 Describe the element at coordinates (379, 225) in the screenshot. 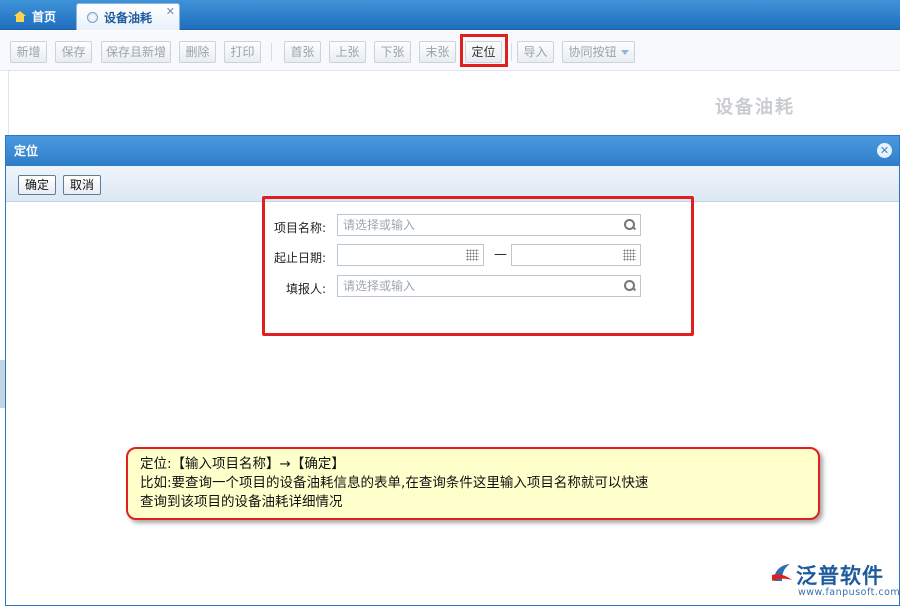

I see `project-name-placeholder: 请选择或输入` at that location.